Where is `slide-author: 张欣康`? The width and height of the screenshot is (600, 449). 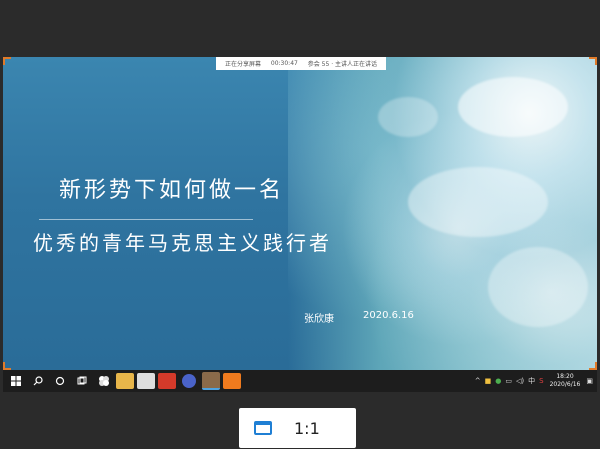 slide-author: 张欣康 is located at coordinates (319, 319).